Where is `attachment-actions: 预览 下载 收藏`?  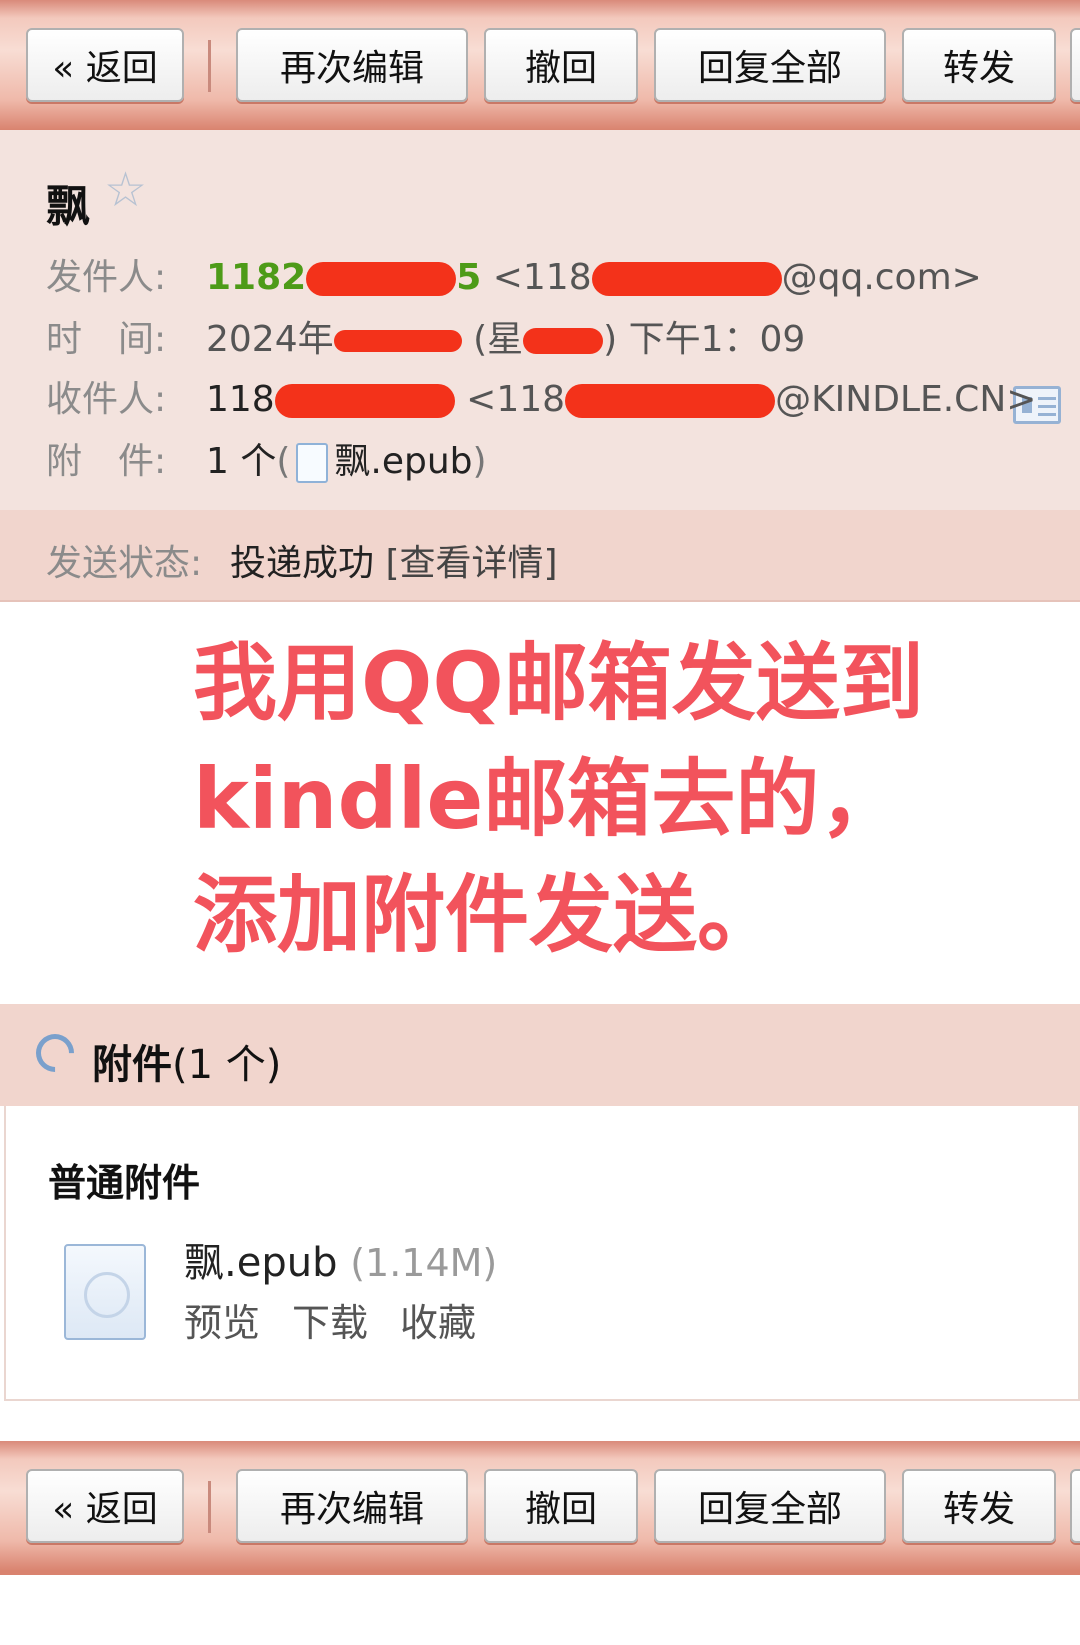
attachment-actions: 预览 下载 收藏 is located at coordinates (346, 1319).